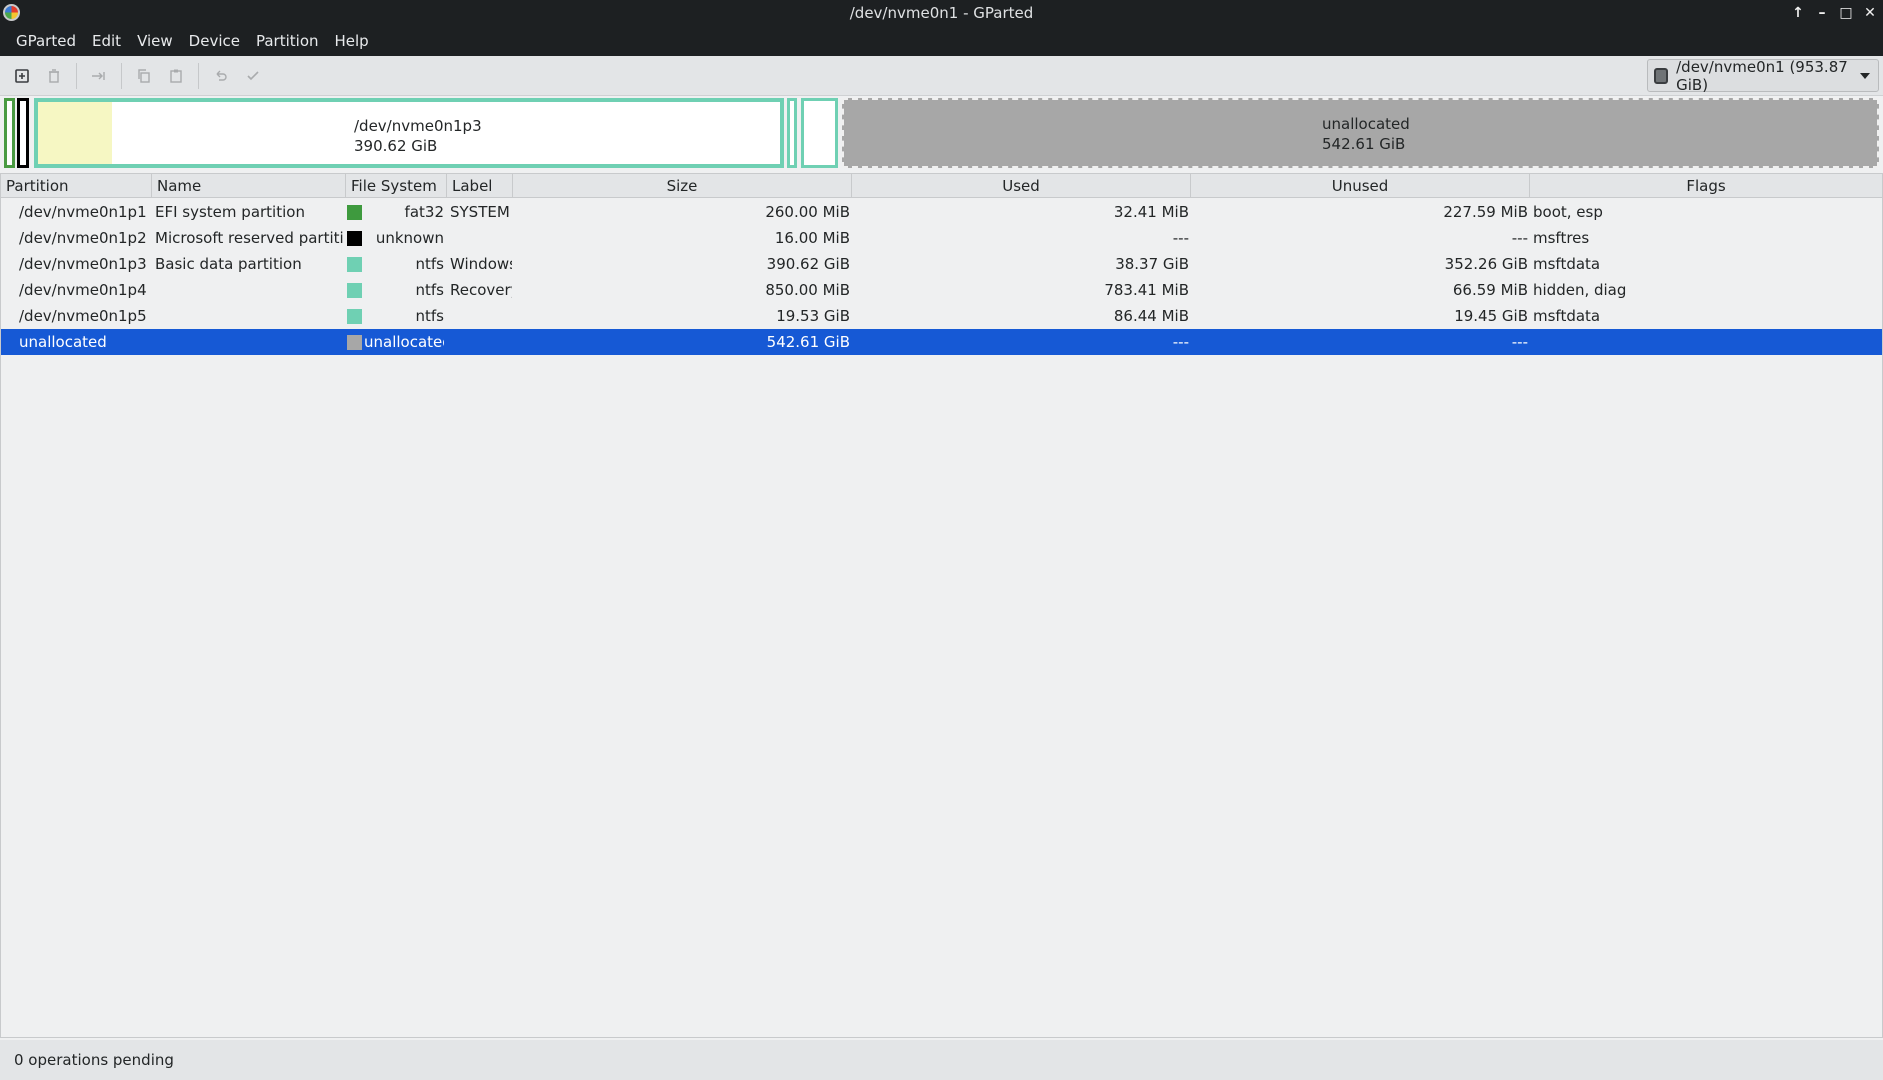 This screenshot has width=1883, height=1080. What do you see at coordinates (155, 40) in the screenshot?
I see `menu-view: View` at bounding box center [155, 40].